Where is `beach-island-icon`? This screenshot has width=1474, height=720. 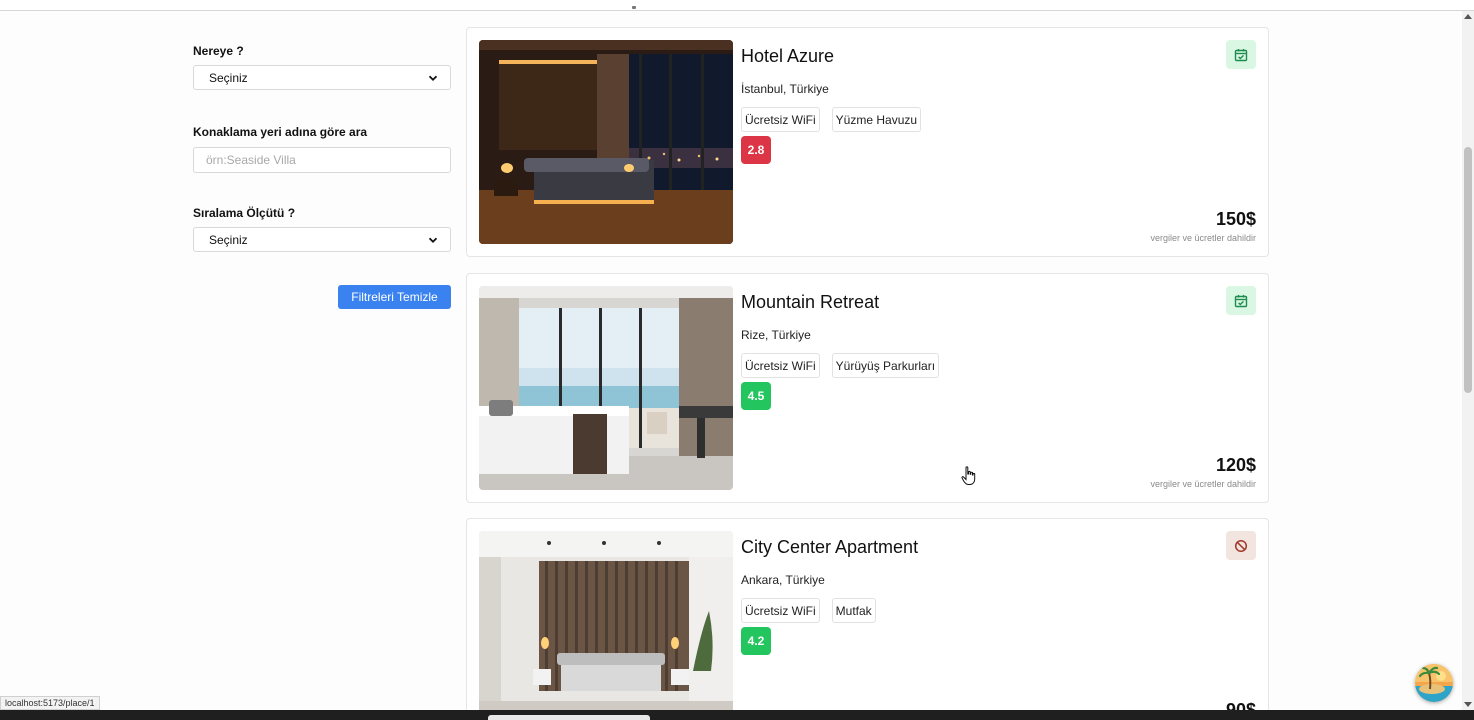 beach-island-icon is located at coordinates (1434, 683).